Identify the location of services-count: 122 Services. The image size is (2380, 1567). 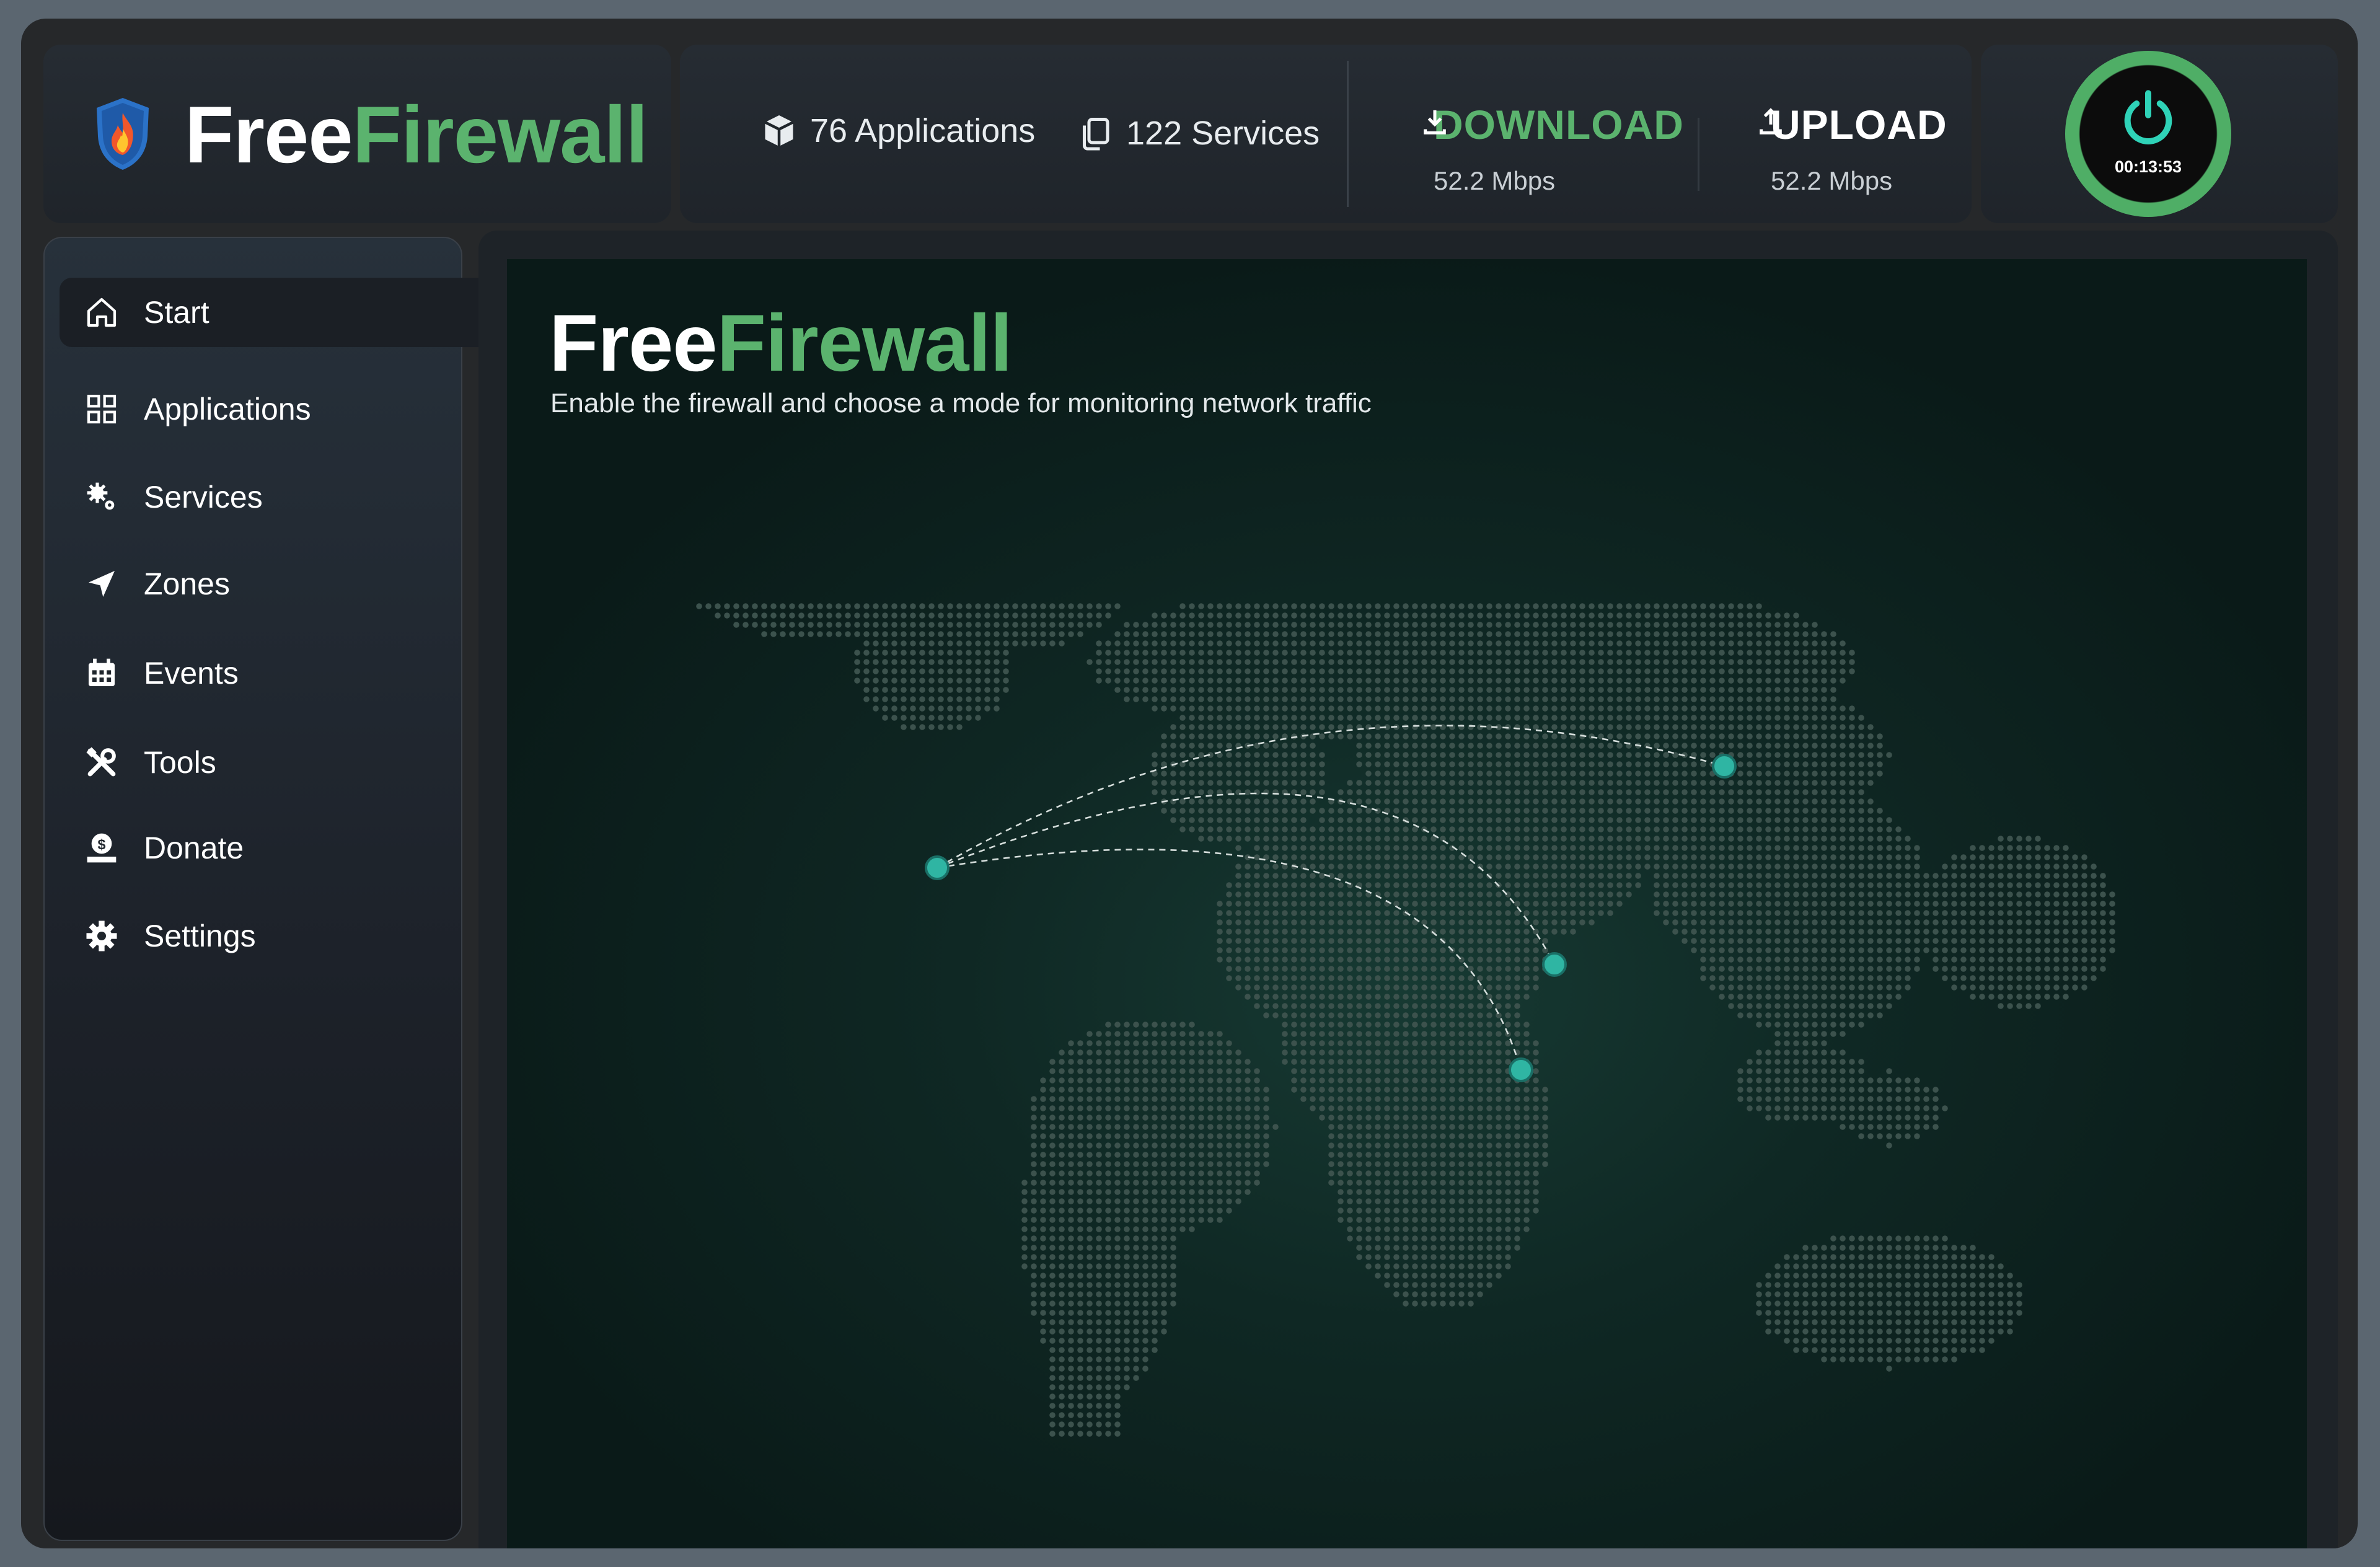
(1198, 133).